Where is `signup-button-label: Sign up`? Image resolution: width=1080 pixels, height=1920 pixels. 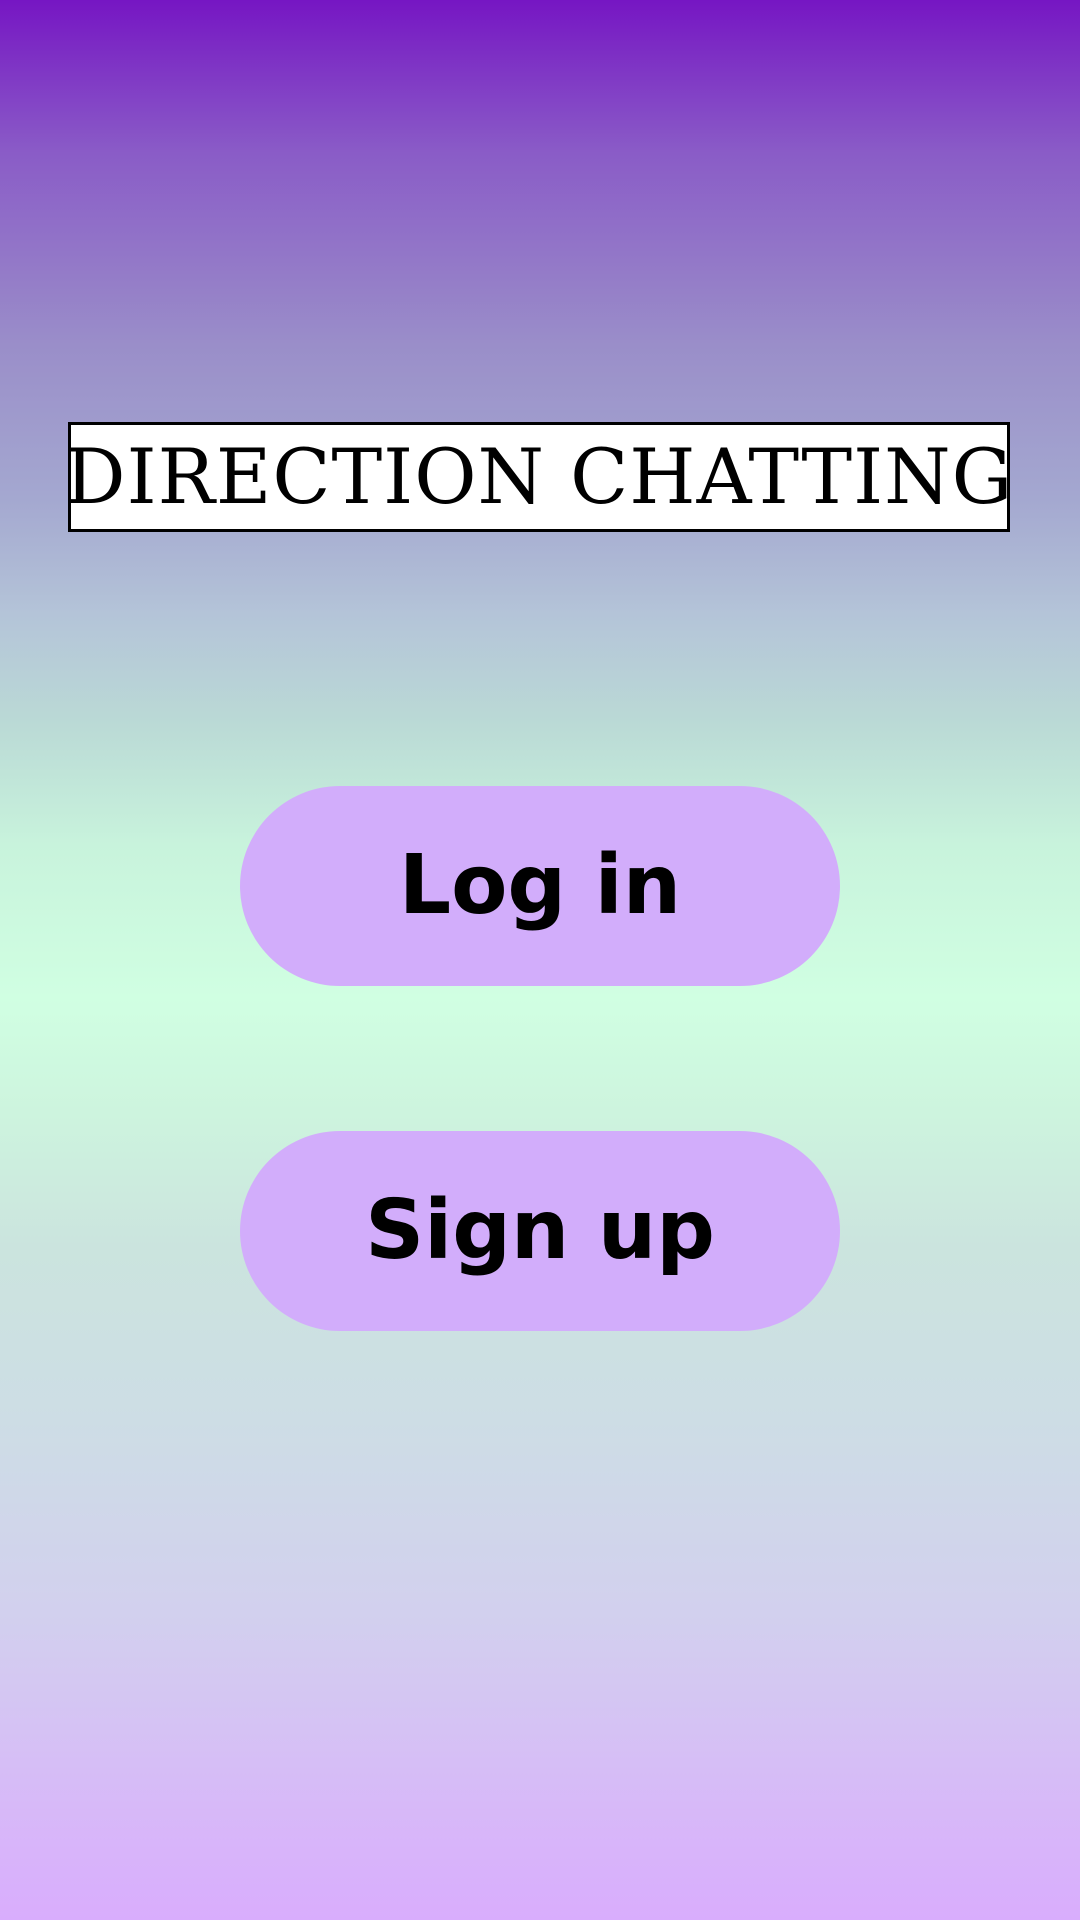
signup-button-label: Sign up is located at coordinates (540, 1230).